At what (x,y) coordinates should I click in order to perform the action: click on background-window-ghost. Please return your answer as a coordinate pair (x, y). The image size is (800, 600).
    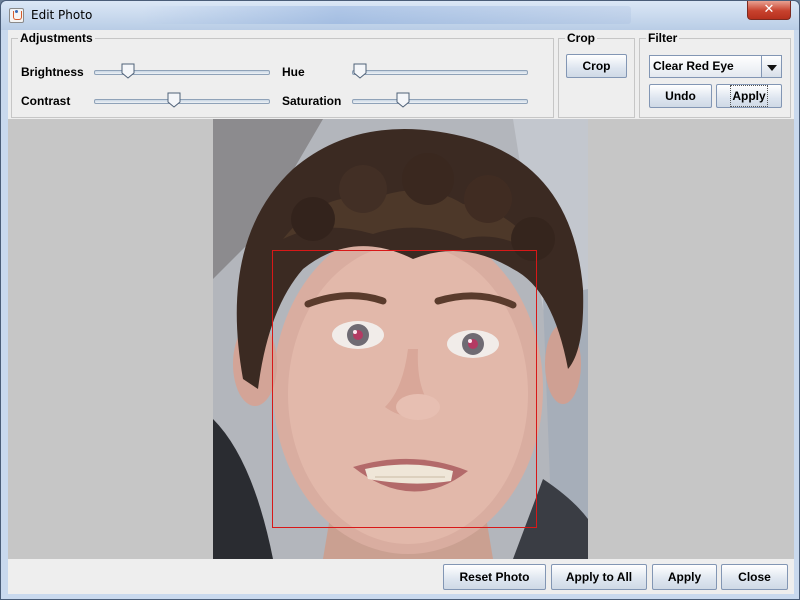
    Looking at the image, I should click on (386, 15).